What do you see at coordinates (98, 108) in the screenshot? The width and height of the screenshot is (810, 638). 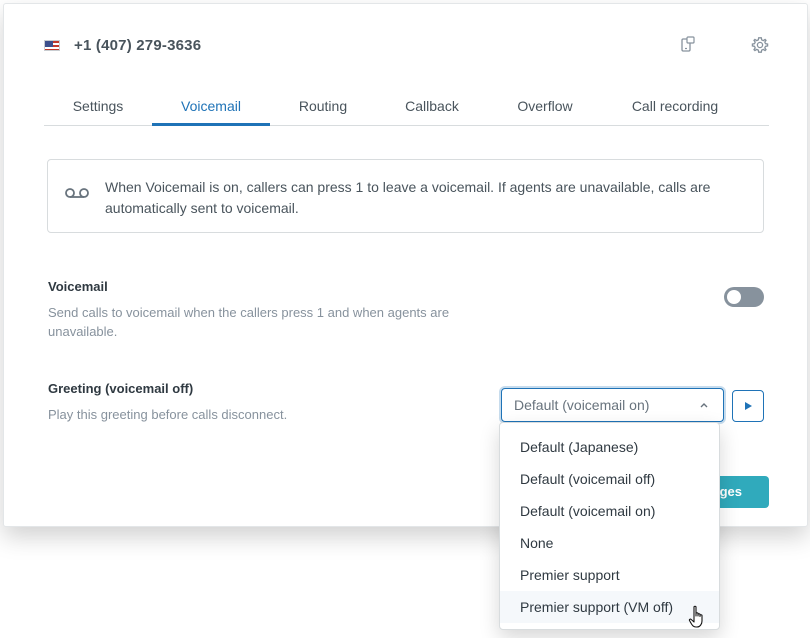 I see `tab-settings: Settings` at bounding box center [98, 108].